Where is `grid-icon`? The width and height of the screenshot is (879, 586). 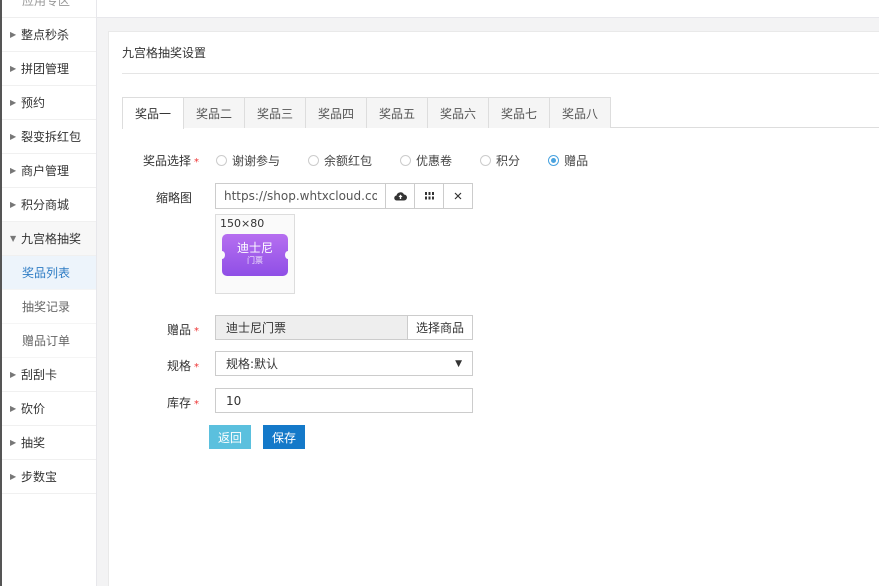
grid-icon is located at coordinates (429, 196).